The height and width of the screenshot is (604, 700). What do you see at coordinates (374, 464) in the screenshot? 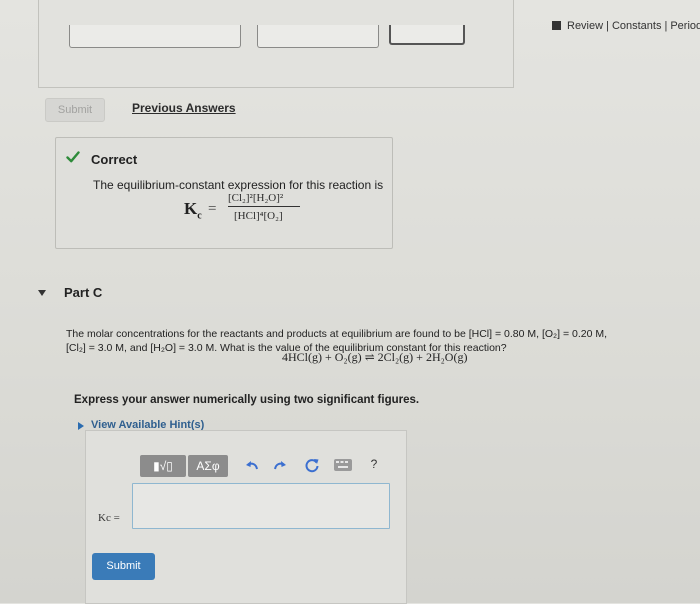
I see `help-icon: ?` at bounding box center [374, 464].